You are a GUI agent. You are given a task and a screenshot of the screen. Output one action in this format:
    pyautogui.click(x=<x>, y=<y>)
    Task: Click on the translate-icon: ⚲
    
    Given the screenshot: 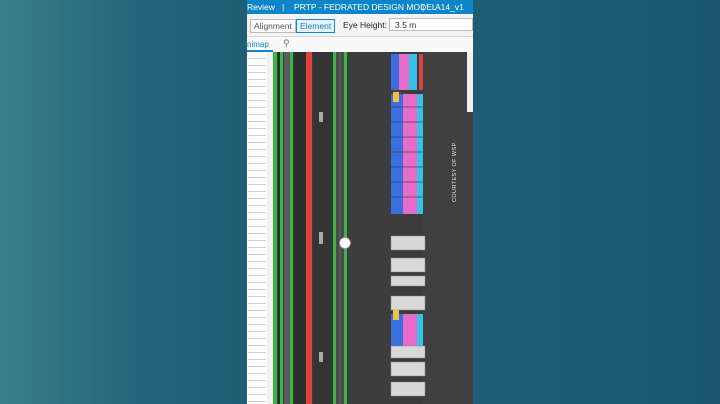 What is the action you would take?
    pyautogui.click(x=286, y=43)
    